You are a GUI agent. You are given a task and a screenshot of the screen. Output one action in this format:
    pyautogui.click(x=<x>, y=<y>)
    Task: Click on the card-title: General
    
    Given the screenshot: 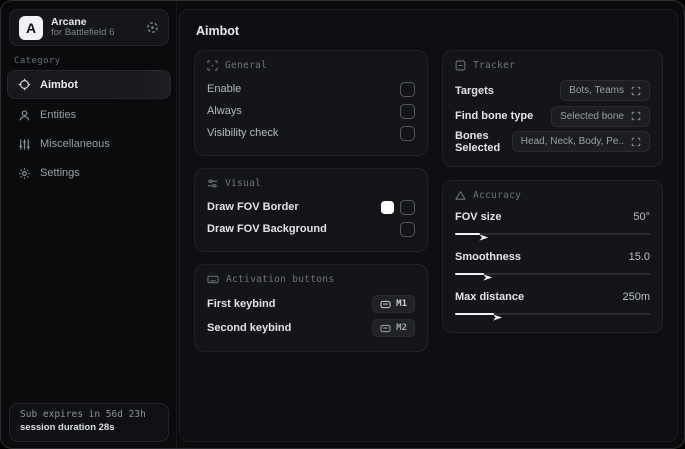 What is the action you would take?
    pyautogui.click(x=246, y=65)
    